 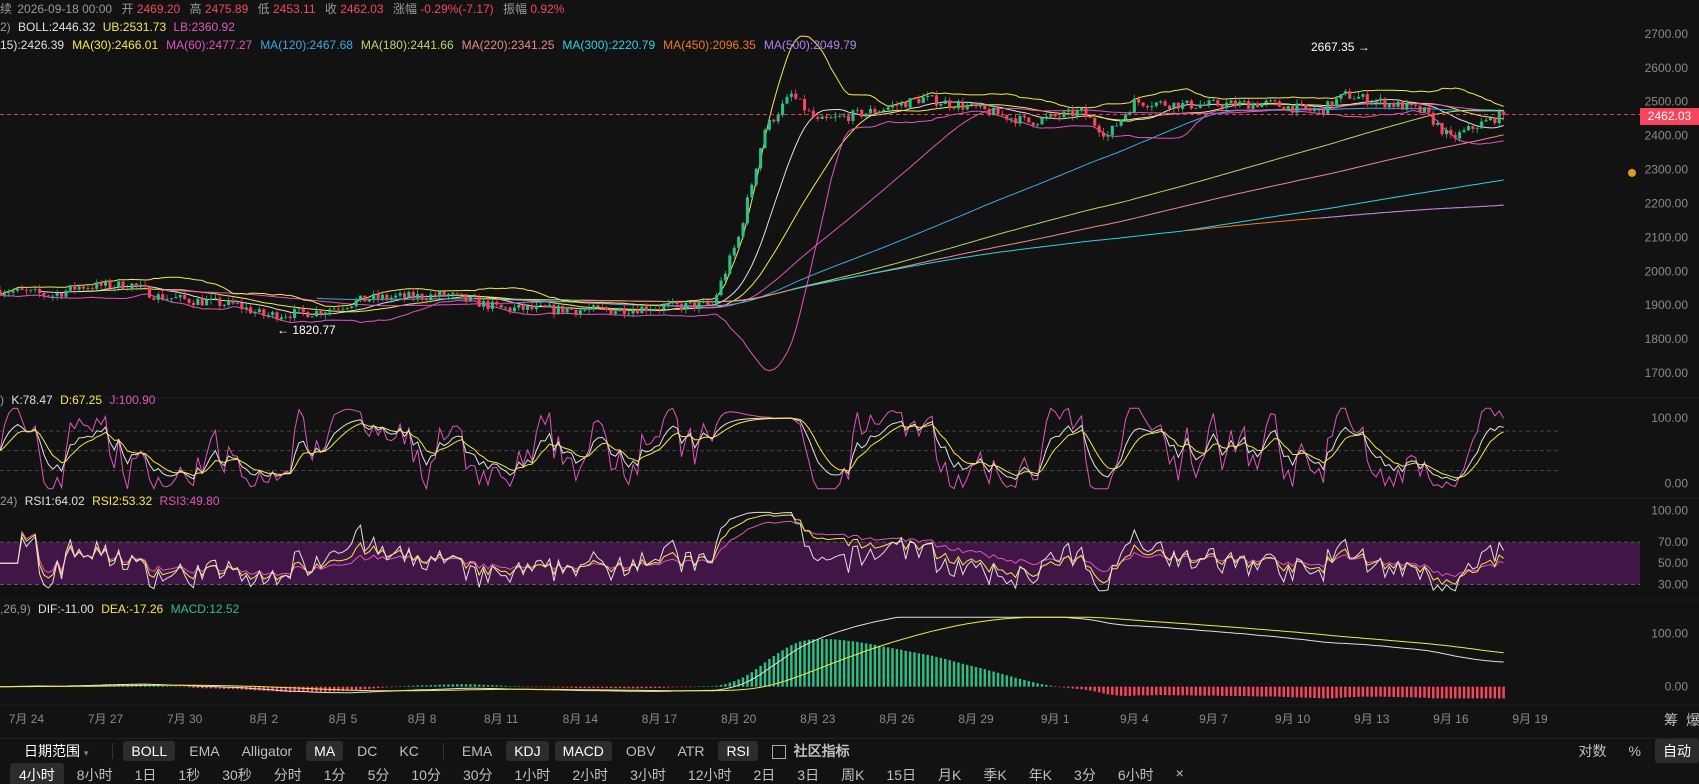 What do you see at coordinates (189, 773) in the screenshot?
I see `timeframe-3: 1秒` at bounding box center [189, 773].